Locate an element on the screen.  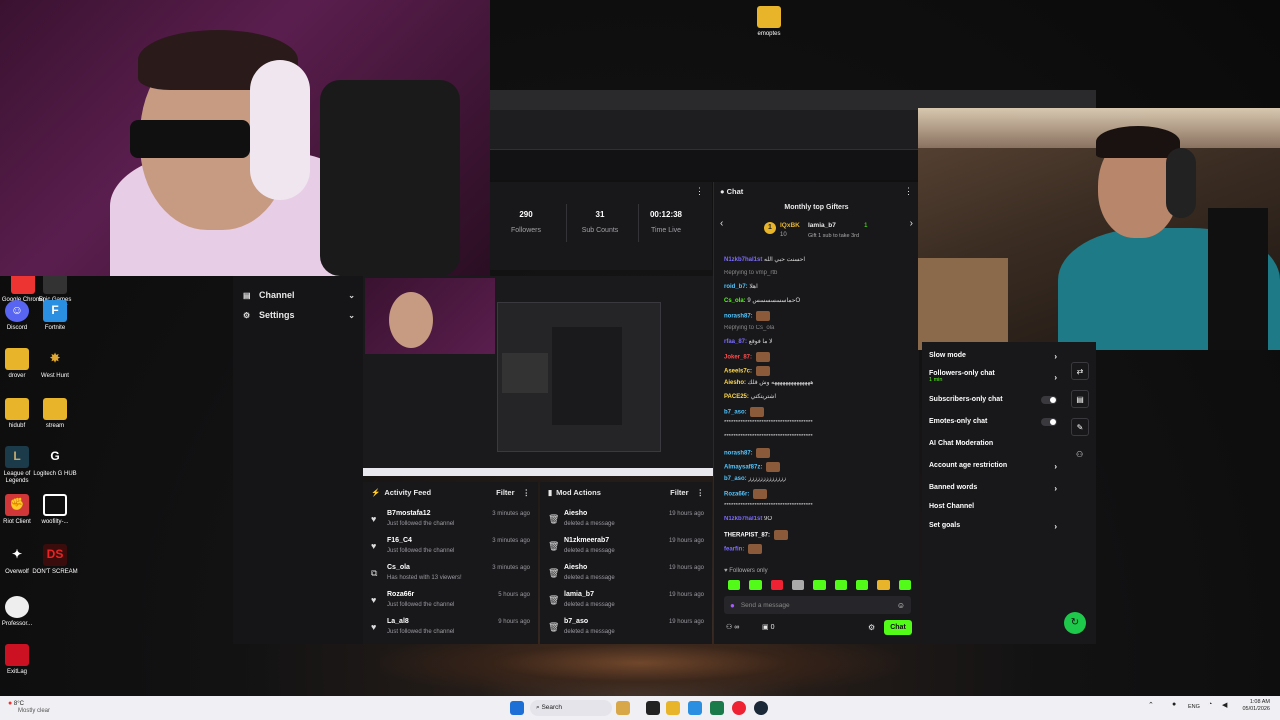
wrench-icon: ✎ is located at coordinates (1080, 427).